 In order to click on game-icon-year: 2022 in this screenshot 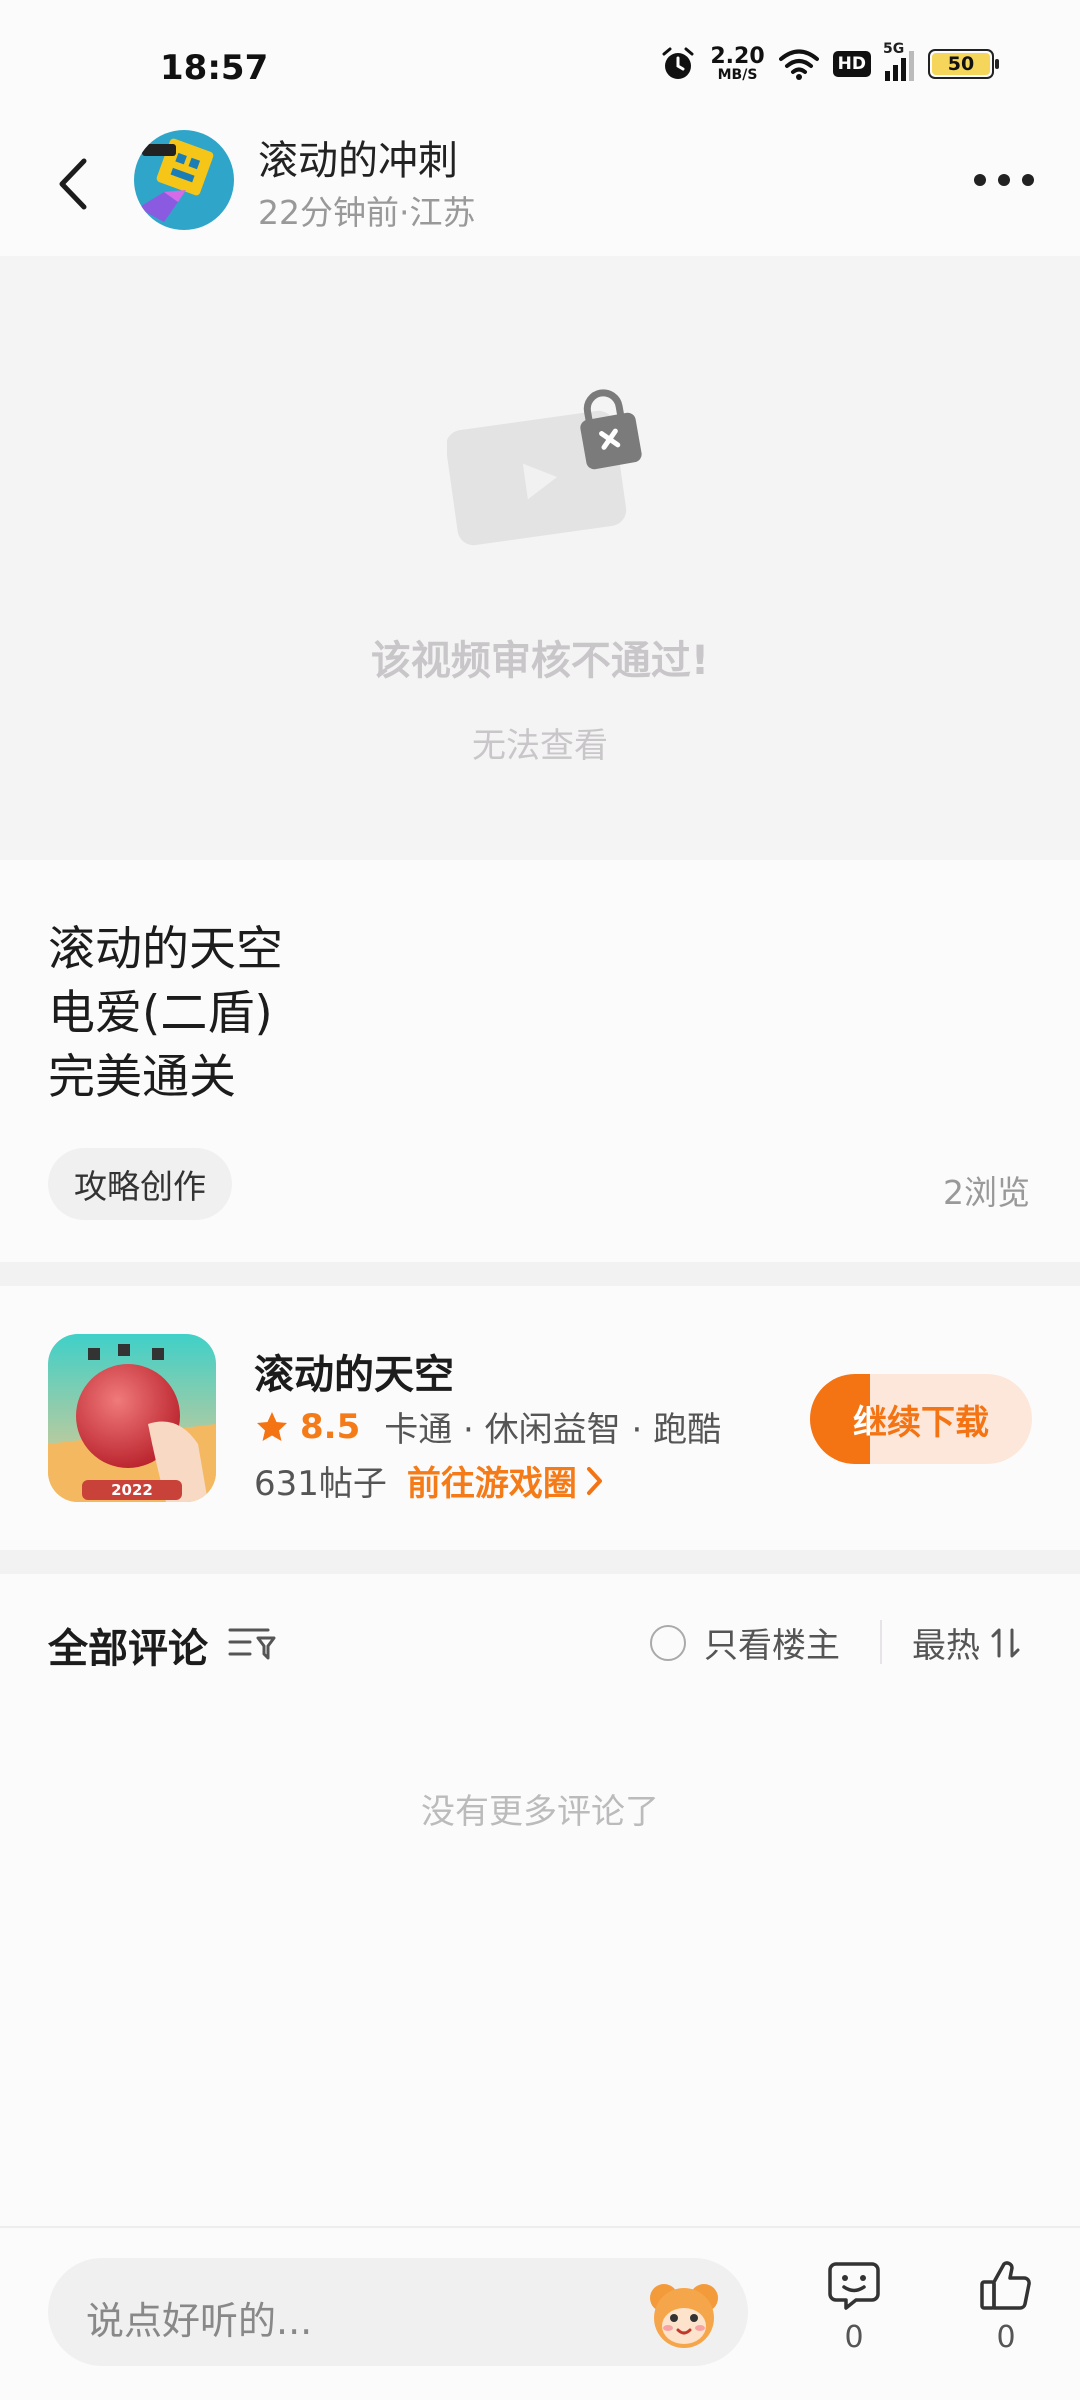, I will do `click(132, 1490)`.